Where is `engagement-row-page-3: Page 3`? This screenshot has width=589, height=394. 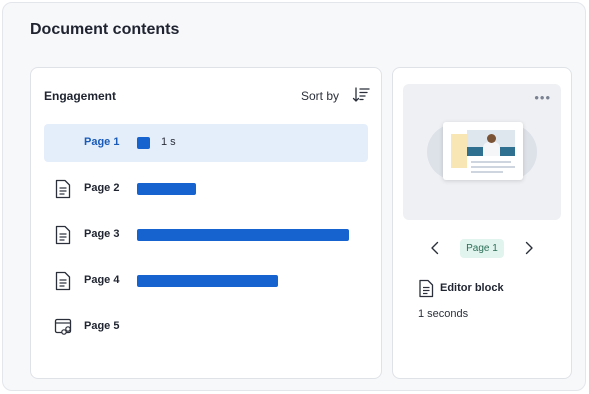
engagement-row-page-3: Page 3 is located at coordinates (206, 235).